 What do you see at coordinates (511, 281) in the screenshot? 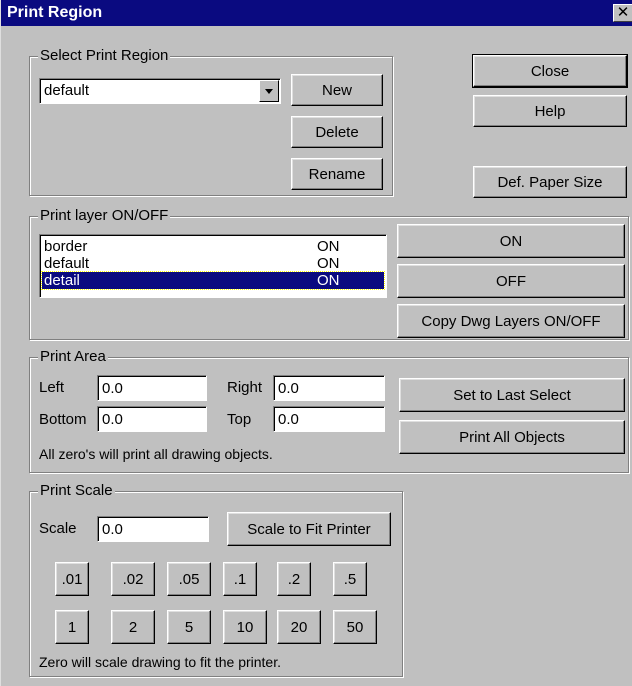
I see `layer-off-button: OFF` at bounding box center [511, 281].